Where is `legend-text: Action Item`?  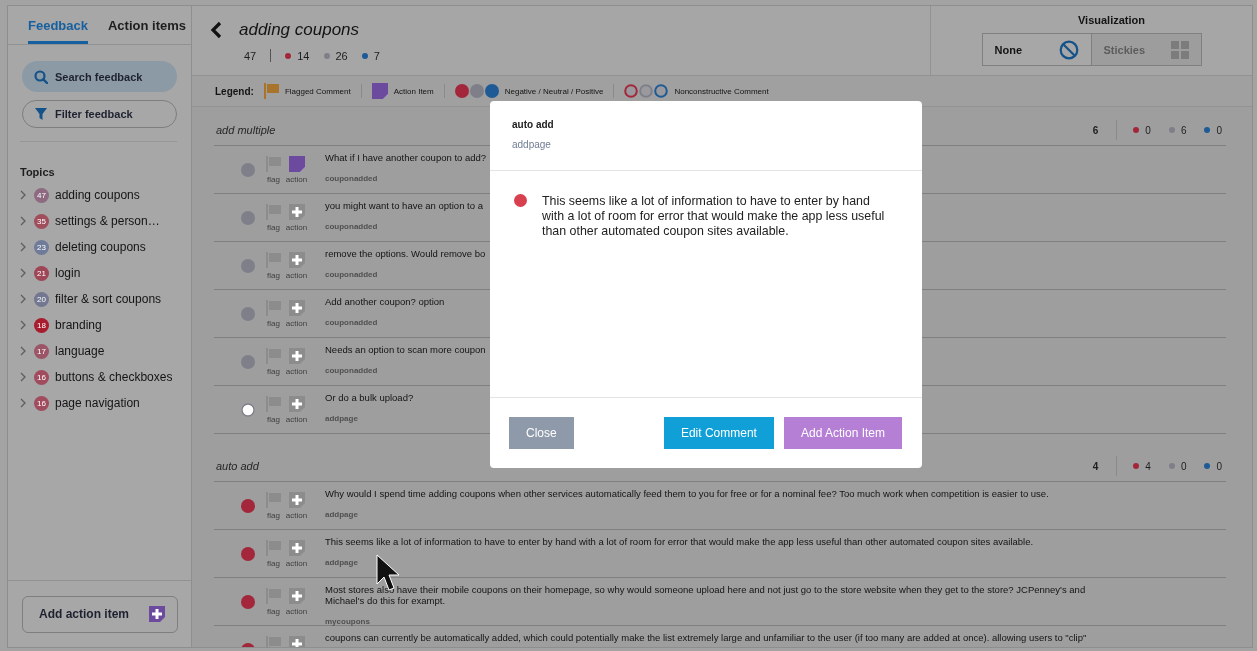 legend-text: Action Item is located at coordinates (413, 91).